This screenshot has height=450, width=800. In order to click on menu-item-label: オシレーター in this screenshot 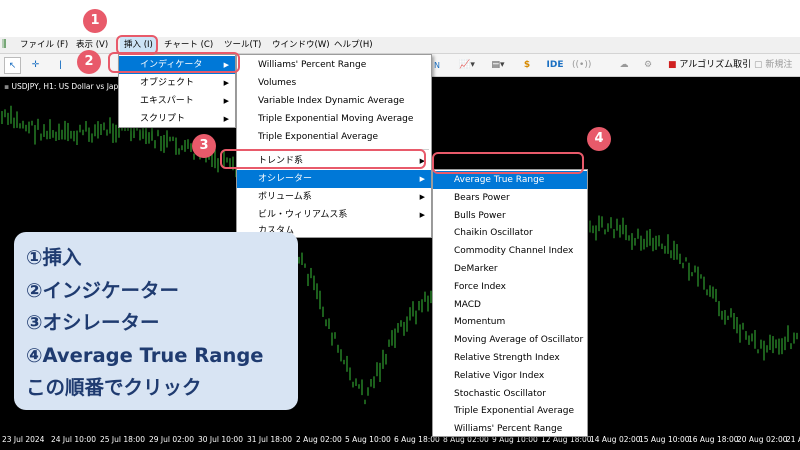, I will do `click(285, 179)`.